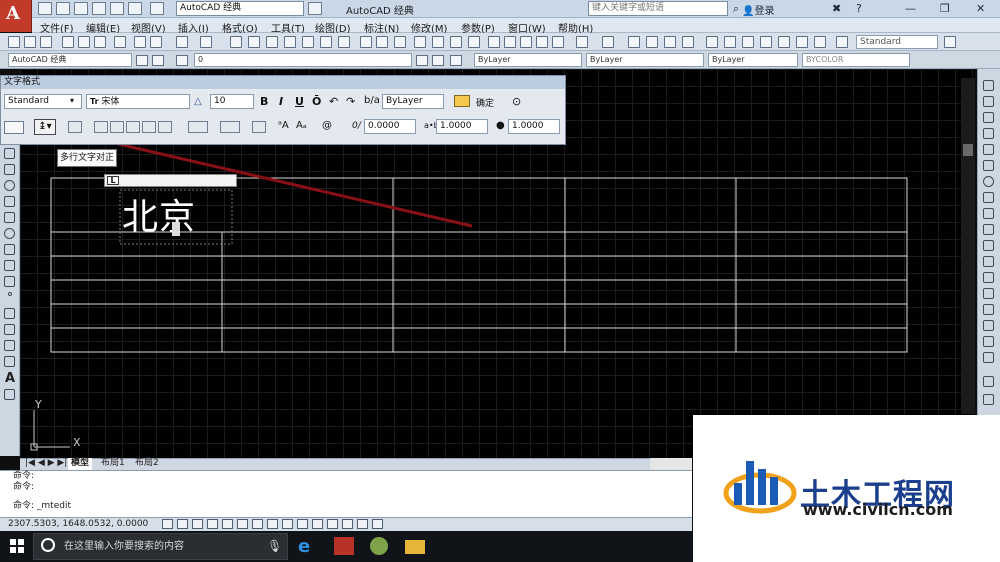 This screenshot has height=562, width=1000. What do you see at coordinates (390, 126) in the screenshot?
I see `oblique-input: 0.0000` at bounding box center [390, 126].